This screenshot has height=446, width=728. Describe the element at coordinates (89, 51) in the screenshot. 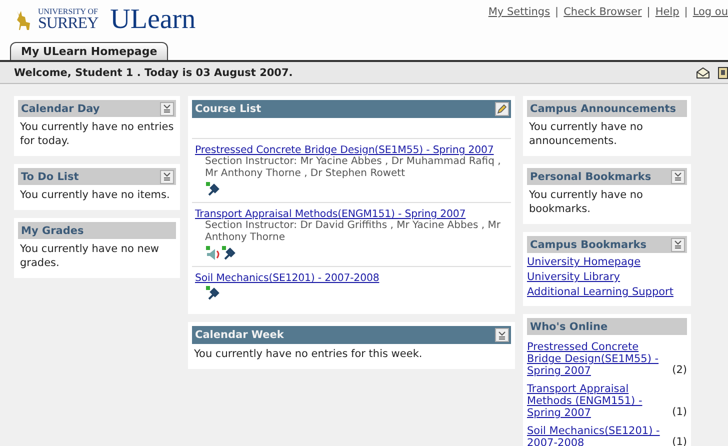

I see `tab: My ULearn Homepage` at that location.